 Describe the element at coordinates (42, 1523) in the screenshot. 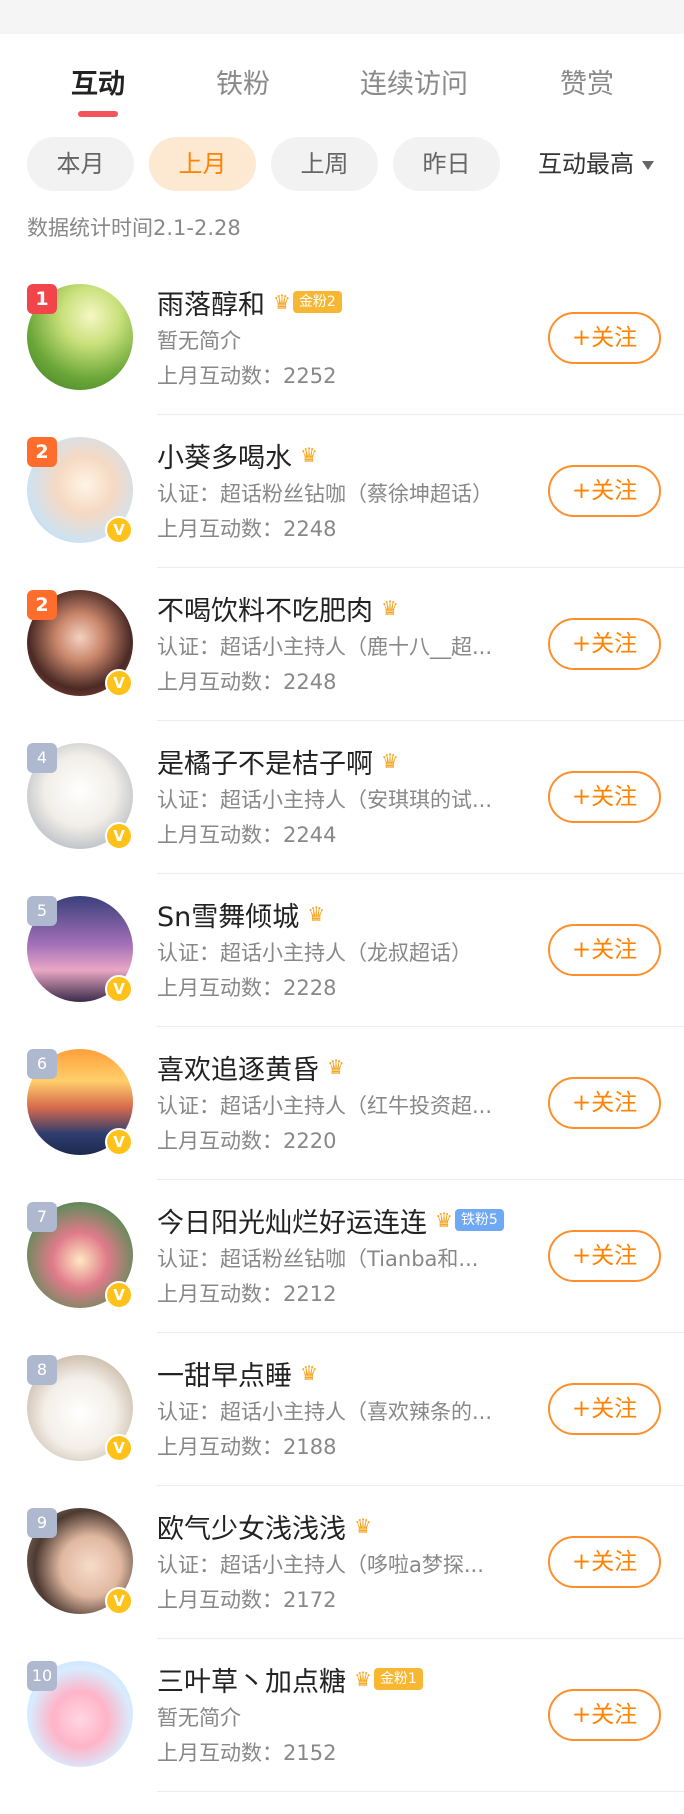

I see `rank-badge: 9` at that location.